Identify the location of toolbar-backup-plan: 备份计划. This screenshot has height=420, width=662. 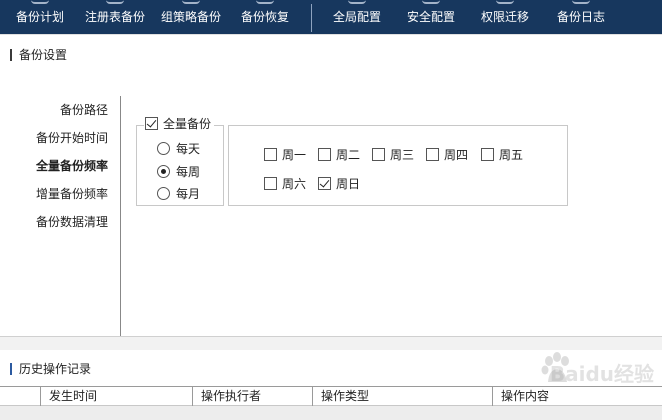
(40, 17).